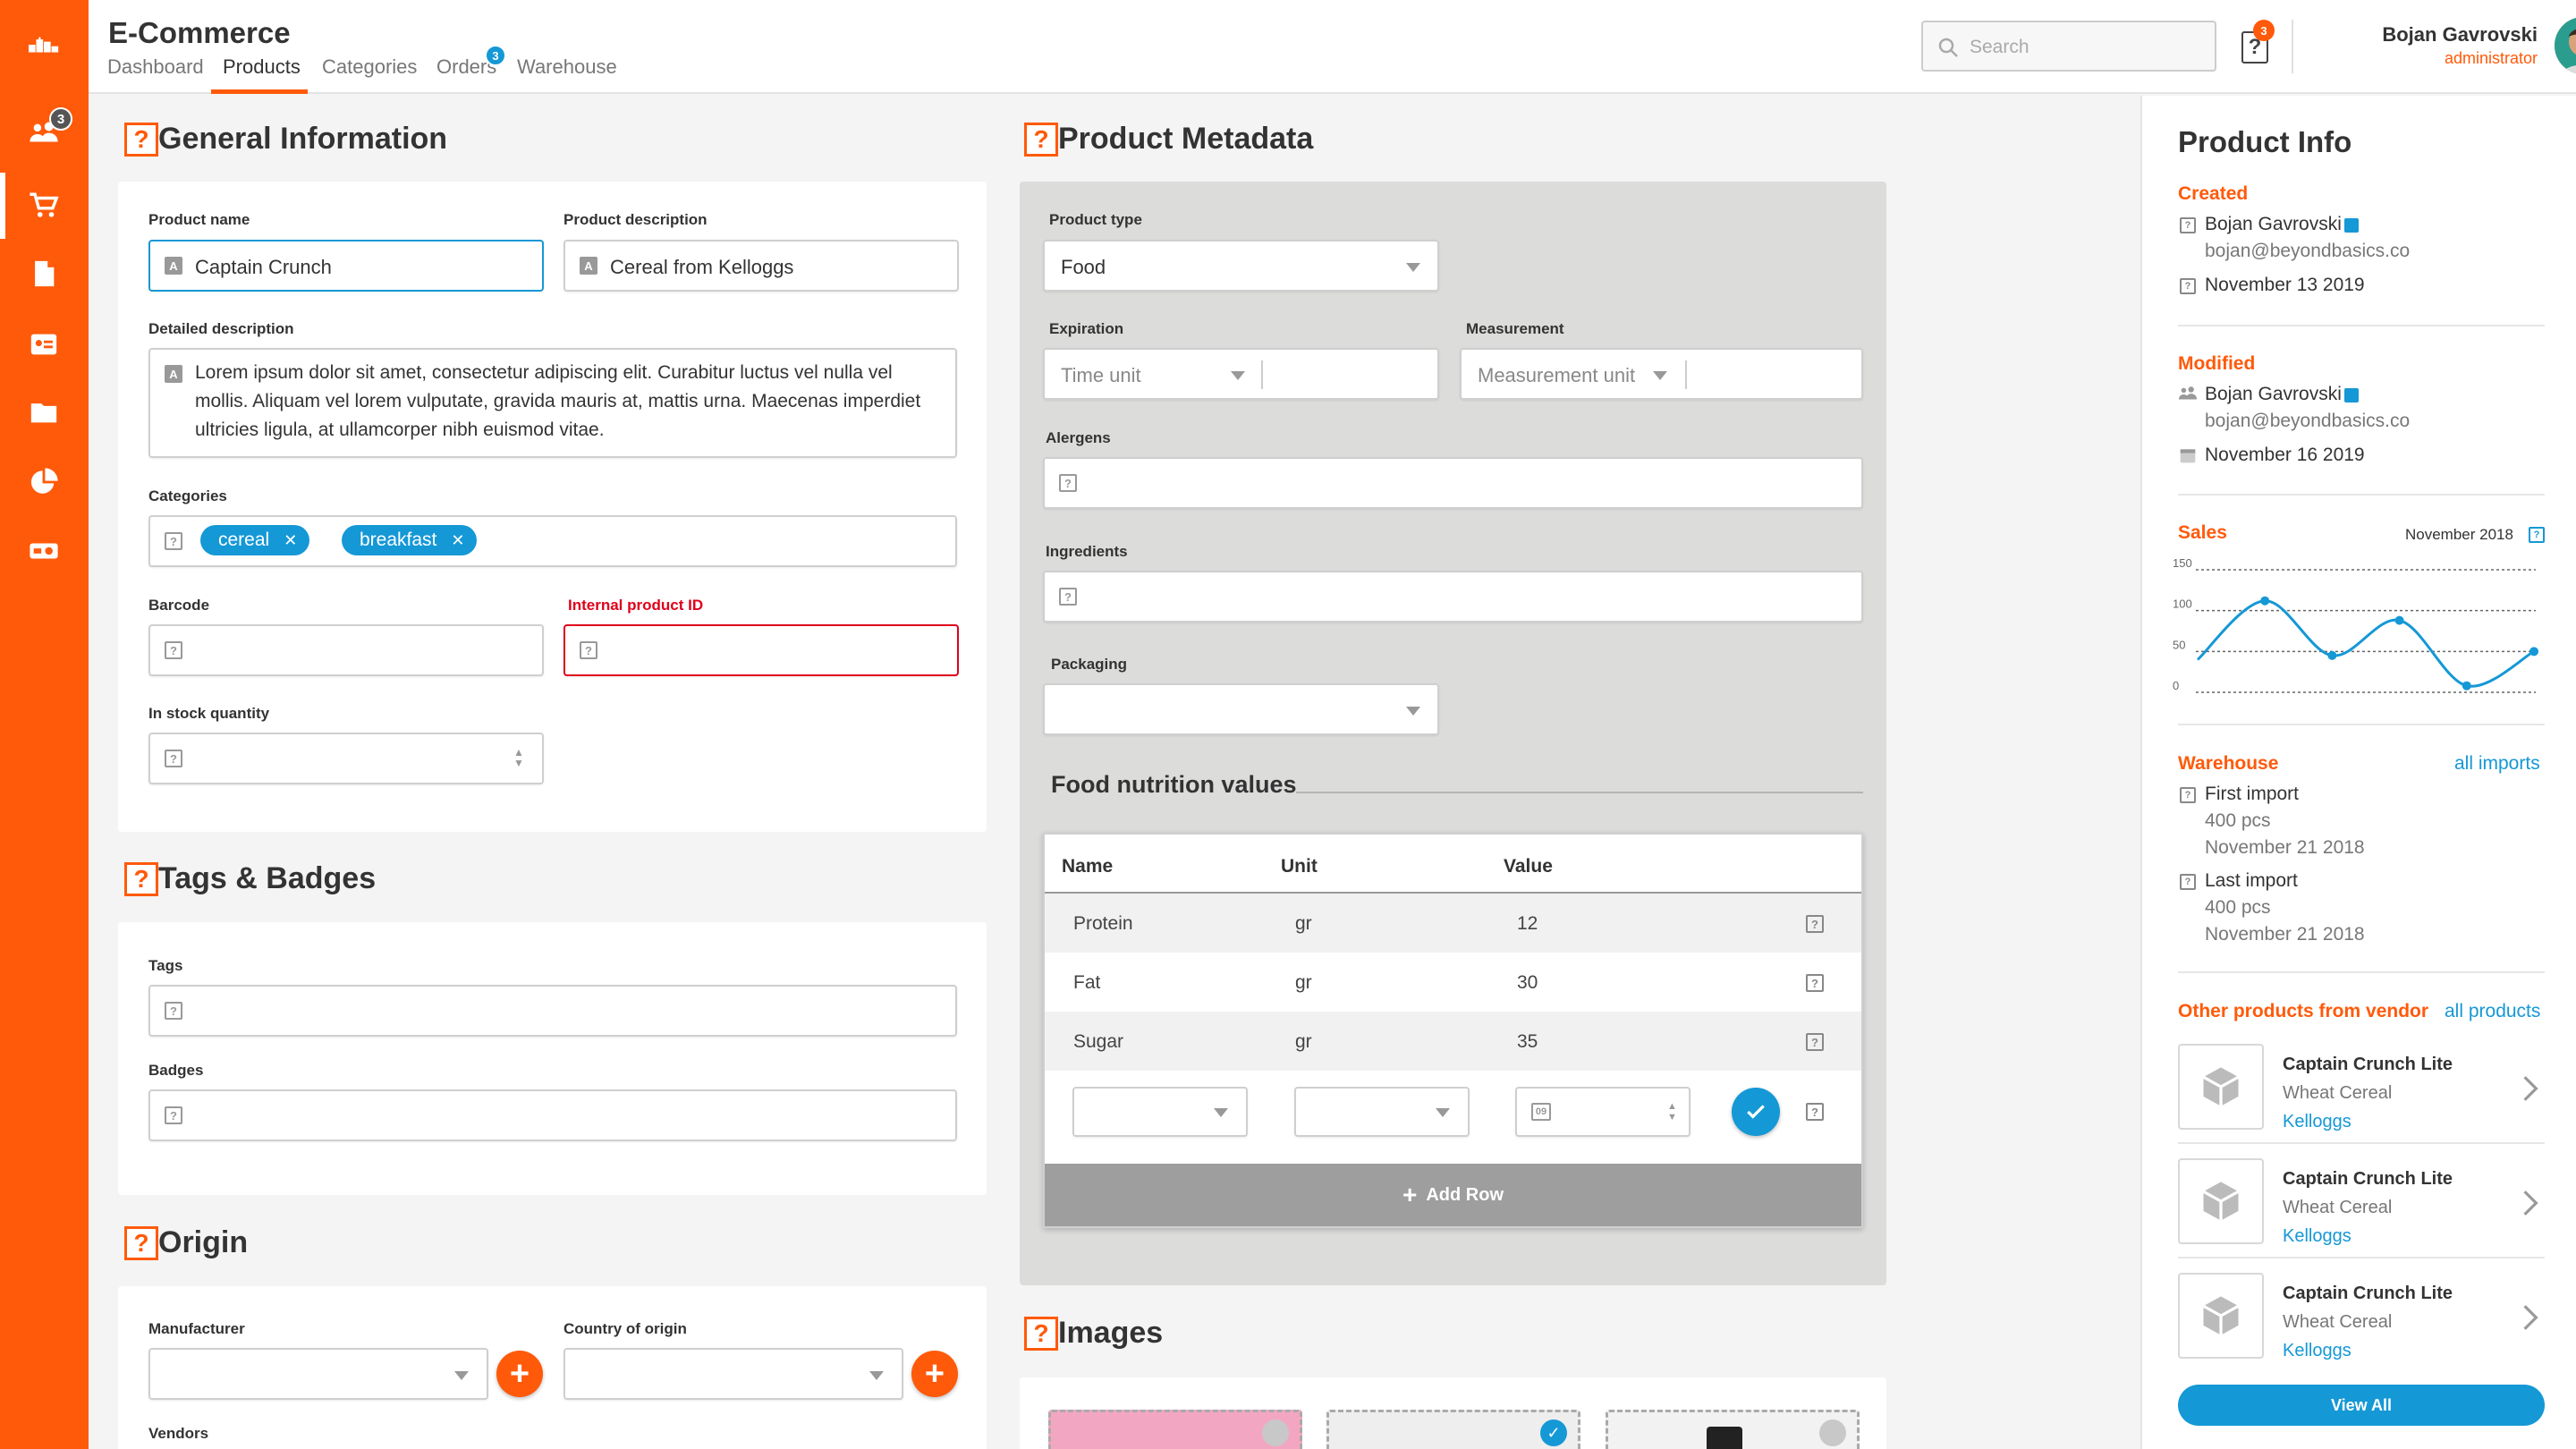 This screenshot has height=1449, width=2576. Describe the element at coordinates (1527, 923) in the screenshot. I see `row-value: 12` at that location.